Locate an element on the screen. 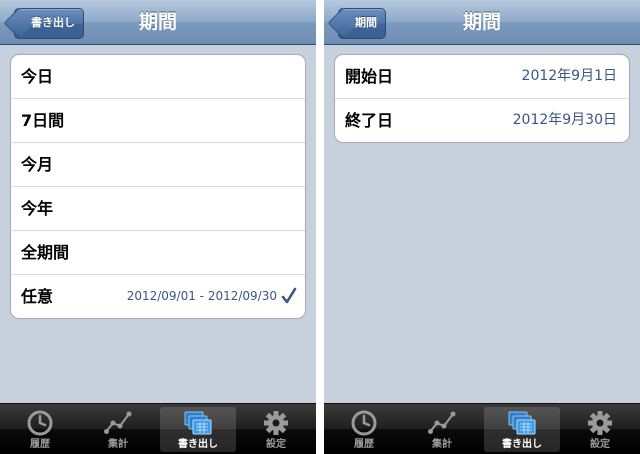 Image resolution: width=640 pixels, height=454 pixels. option-today: 今日 is located at coordinates (158, 77).